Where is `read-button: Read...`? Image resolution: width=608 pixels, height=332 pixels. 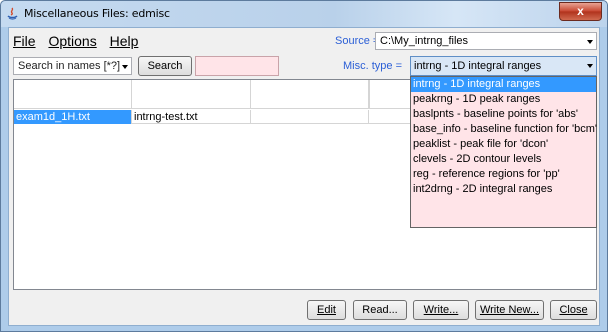
read-button: Read... is located at coordinates (380, 310).